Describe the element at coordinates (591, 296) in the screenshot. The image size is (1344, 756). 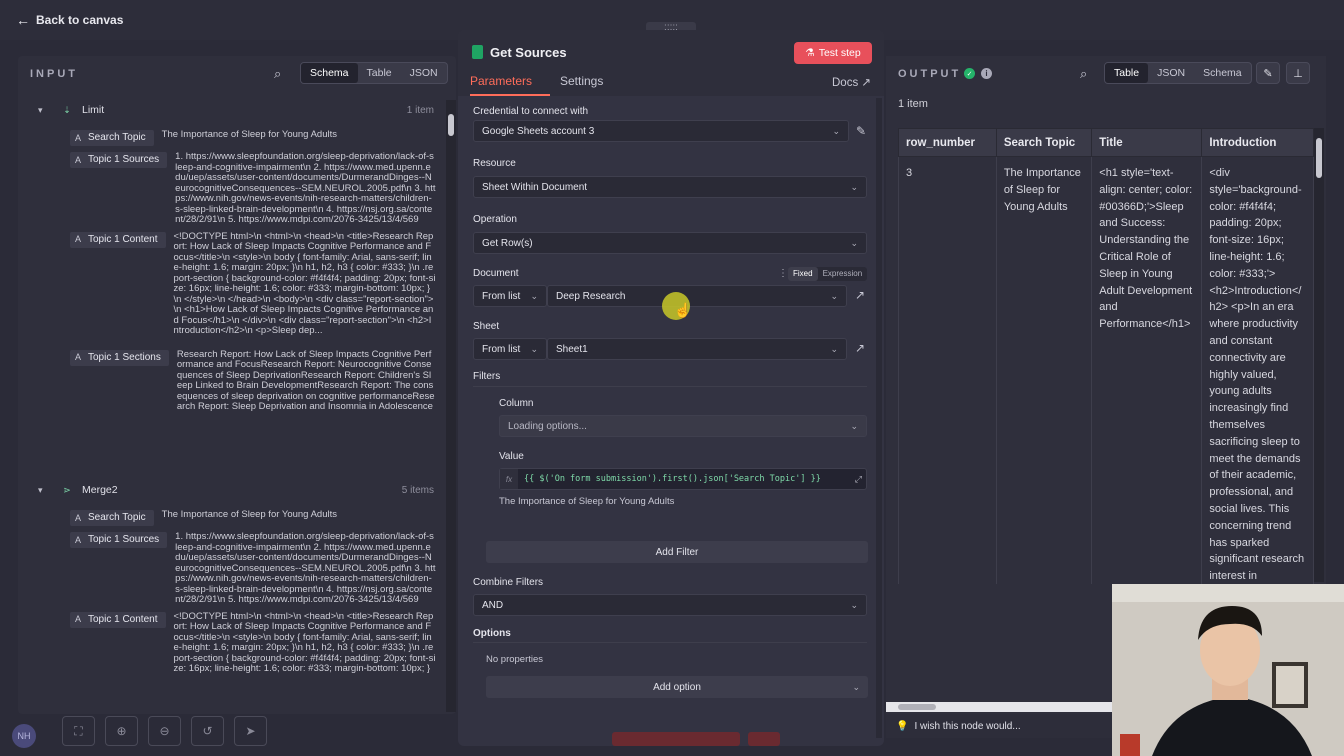
I see `document-value: Deep Research` at that location.